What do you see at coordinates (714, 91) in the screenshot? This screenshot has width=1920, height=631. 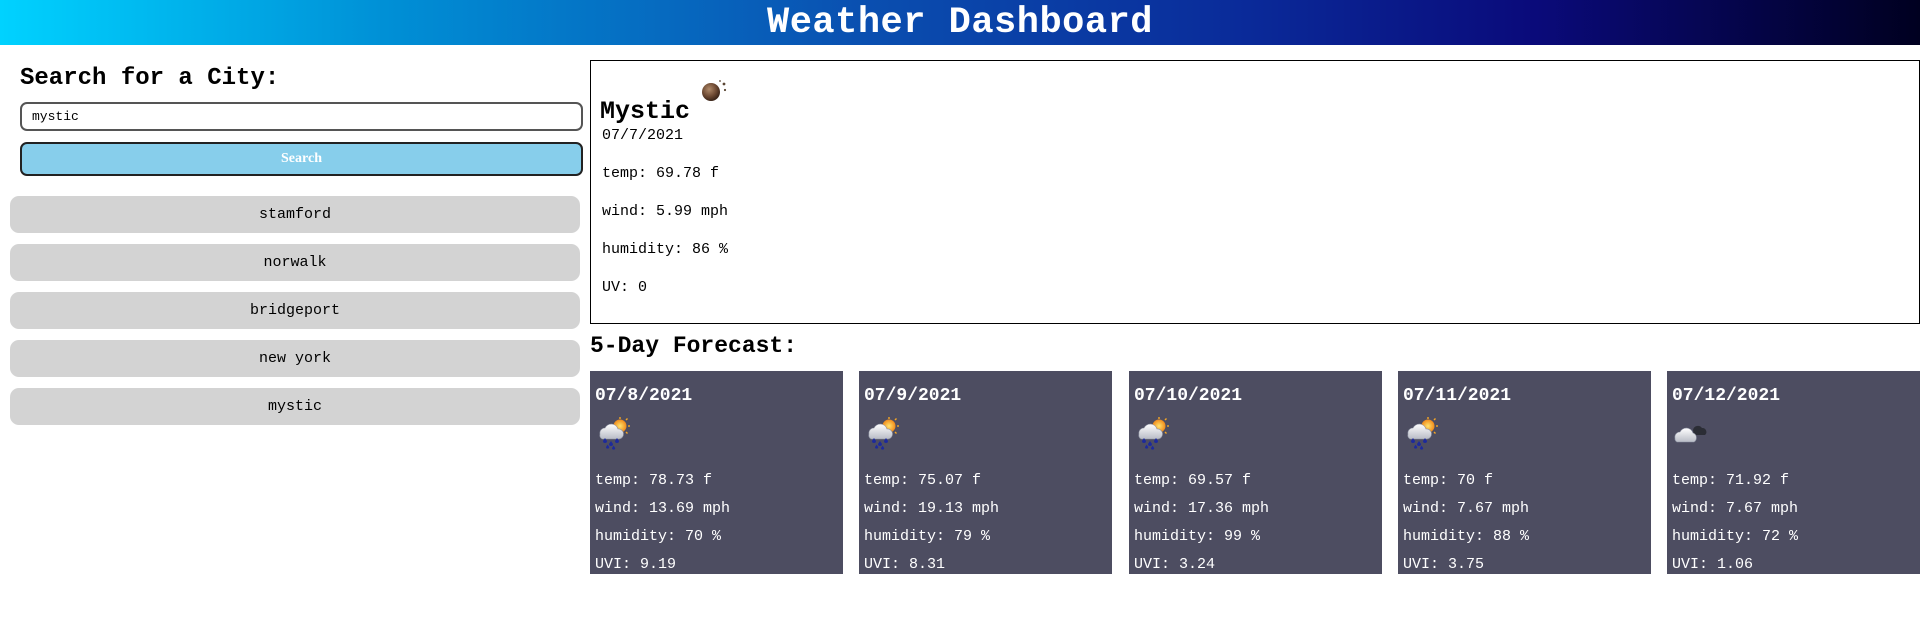 I see `clear-night-moon-icon` at bounding box center [714, 91].